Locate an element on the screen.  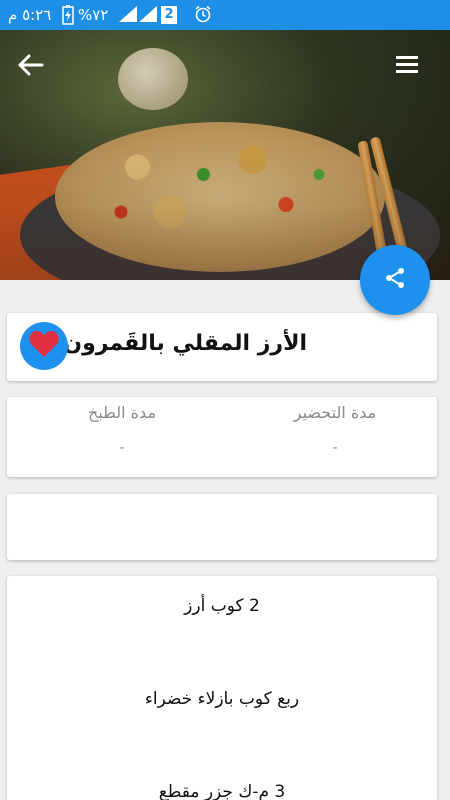
cook-time-label: مدة الطبخ is located at coordinates (122, 412).